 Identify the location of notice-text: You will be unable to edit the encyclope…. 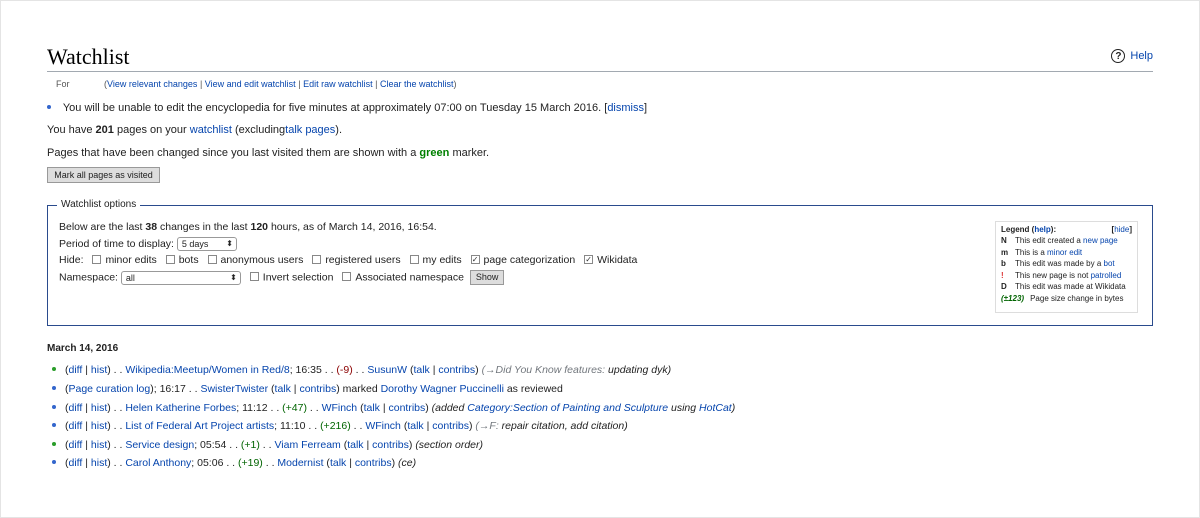
(332, 108).